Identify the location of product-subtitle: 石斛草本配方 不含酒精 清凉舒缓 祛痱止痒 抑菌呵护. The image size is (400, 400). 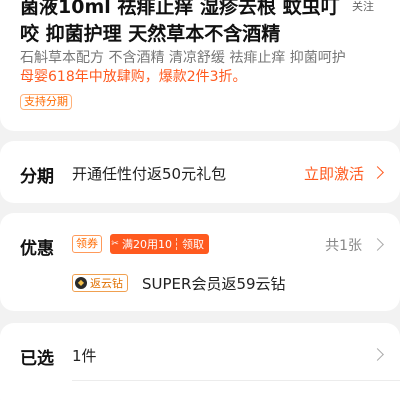
(183, 58).